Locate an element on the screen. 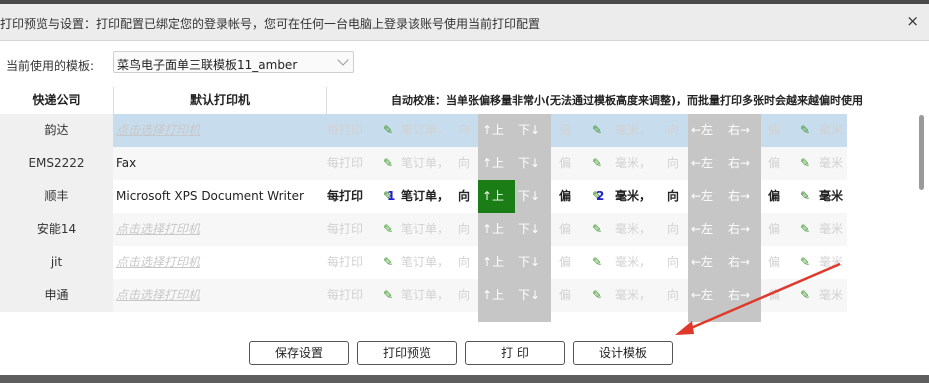 The width and height of the screenshot is (929, 383). printer-select-link: Fax is located at coordinates (126, 163).